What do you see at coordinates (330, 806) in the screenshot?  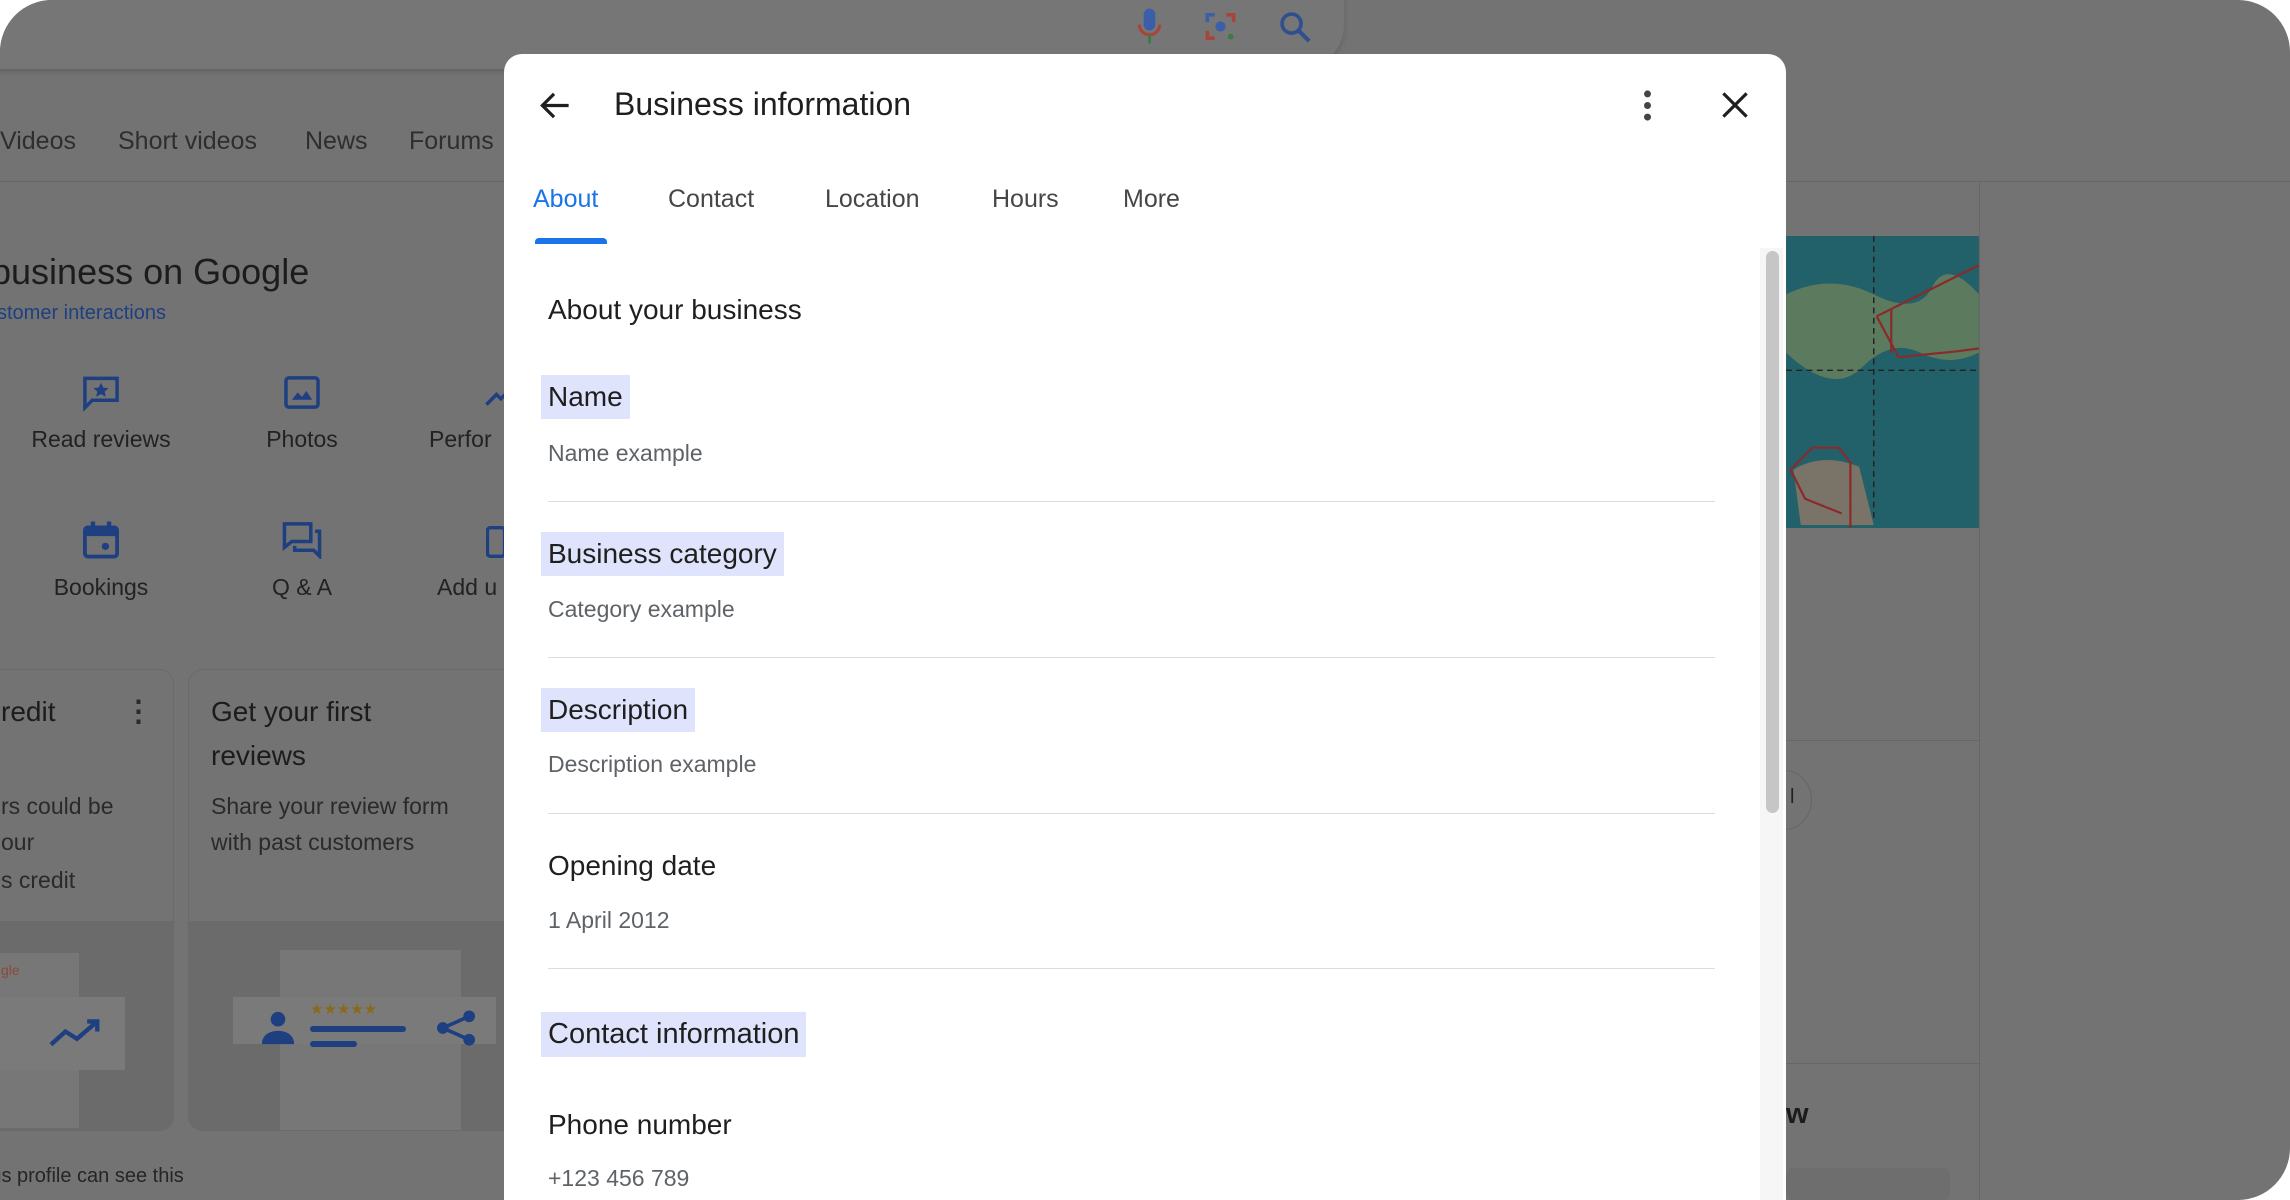 I see `card-text: Share your review form` at bounding box center [330, 806].